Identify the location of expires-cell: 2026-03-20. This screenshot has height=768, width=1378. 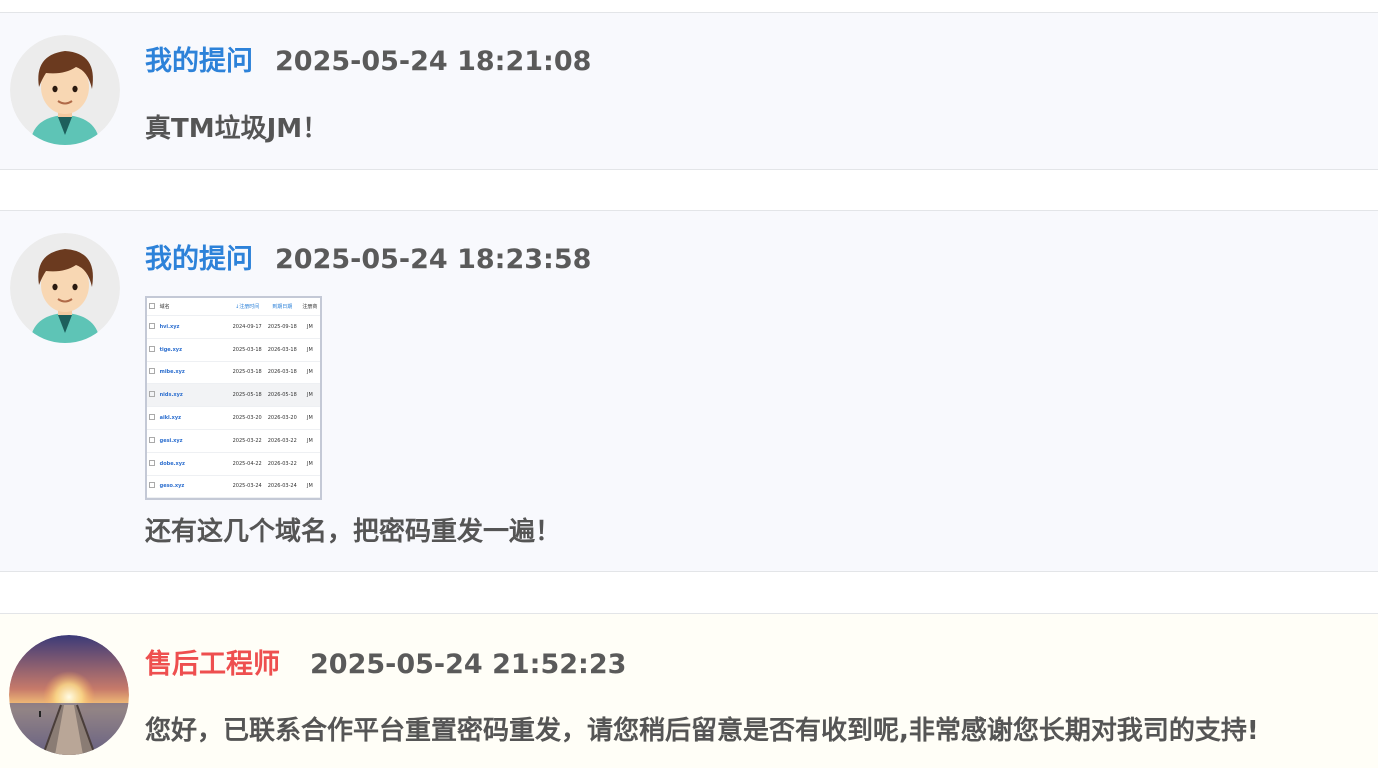
(282, 418).